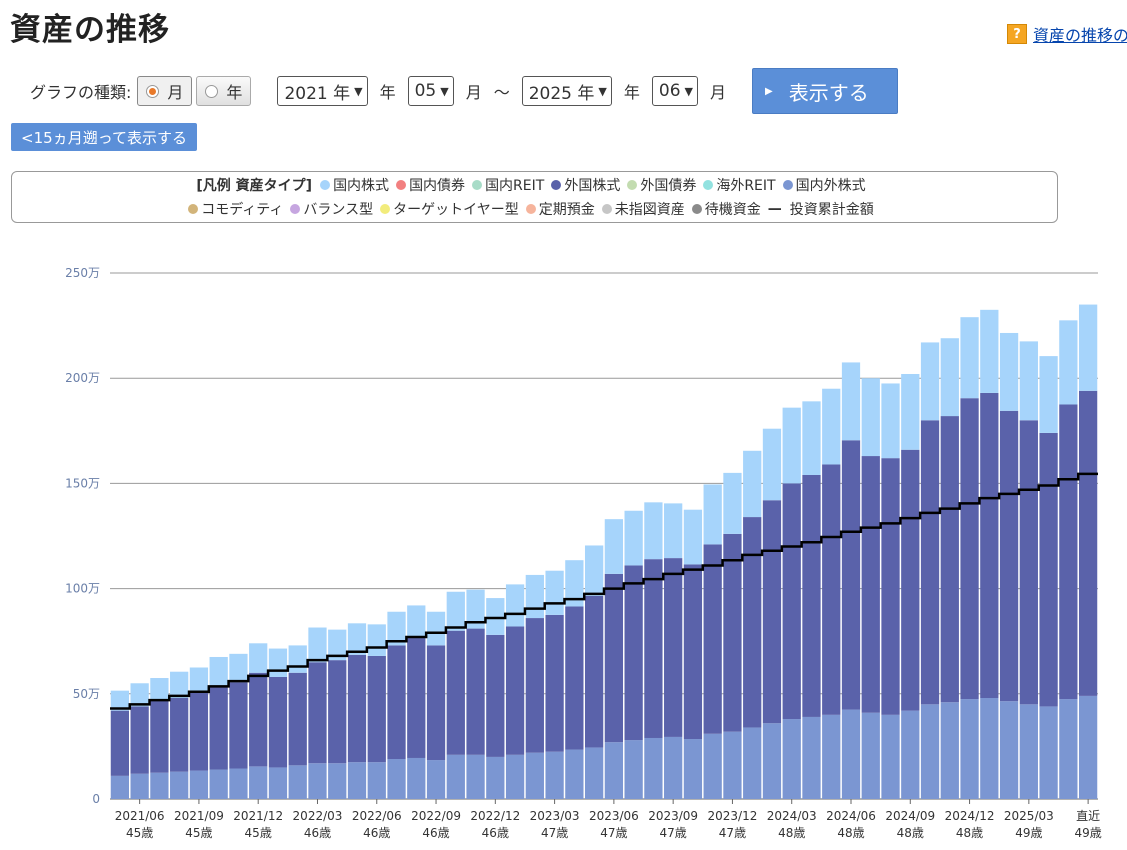 Image resolution: width=1127 pixels, height=850 pixels. Describe the element at coordinates (258, 833) in the screenshot. I see `x-tick-age-label: 45歳` at that location.